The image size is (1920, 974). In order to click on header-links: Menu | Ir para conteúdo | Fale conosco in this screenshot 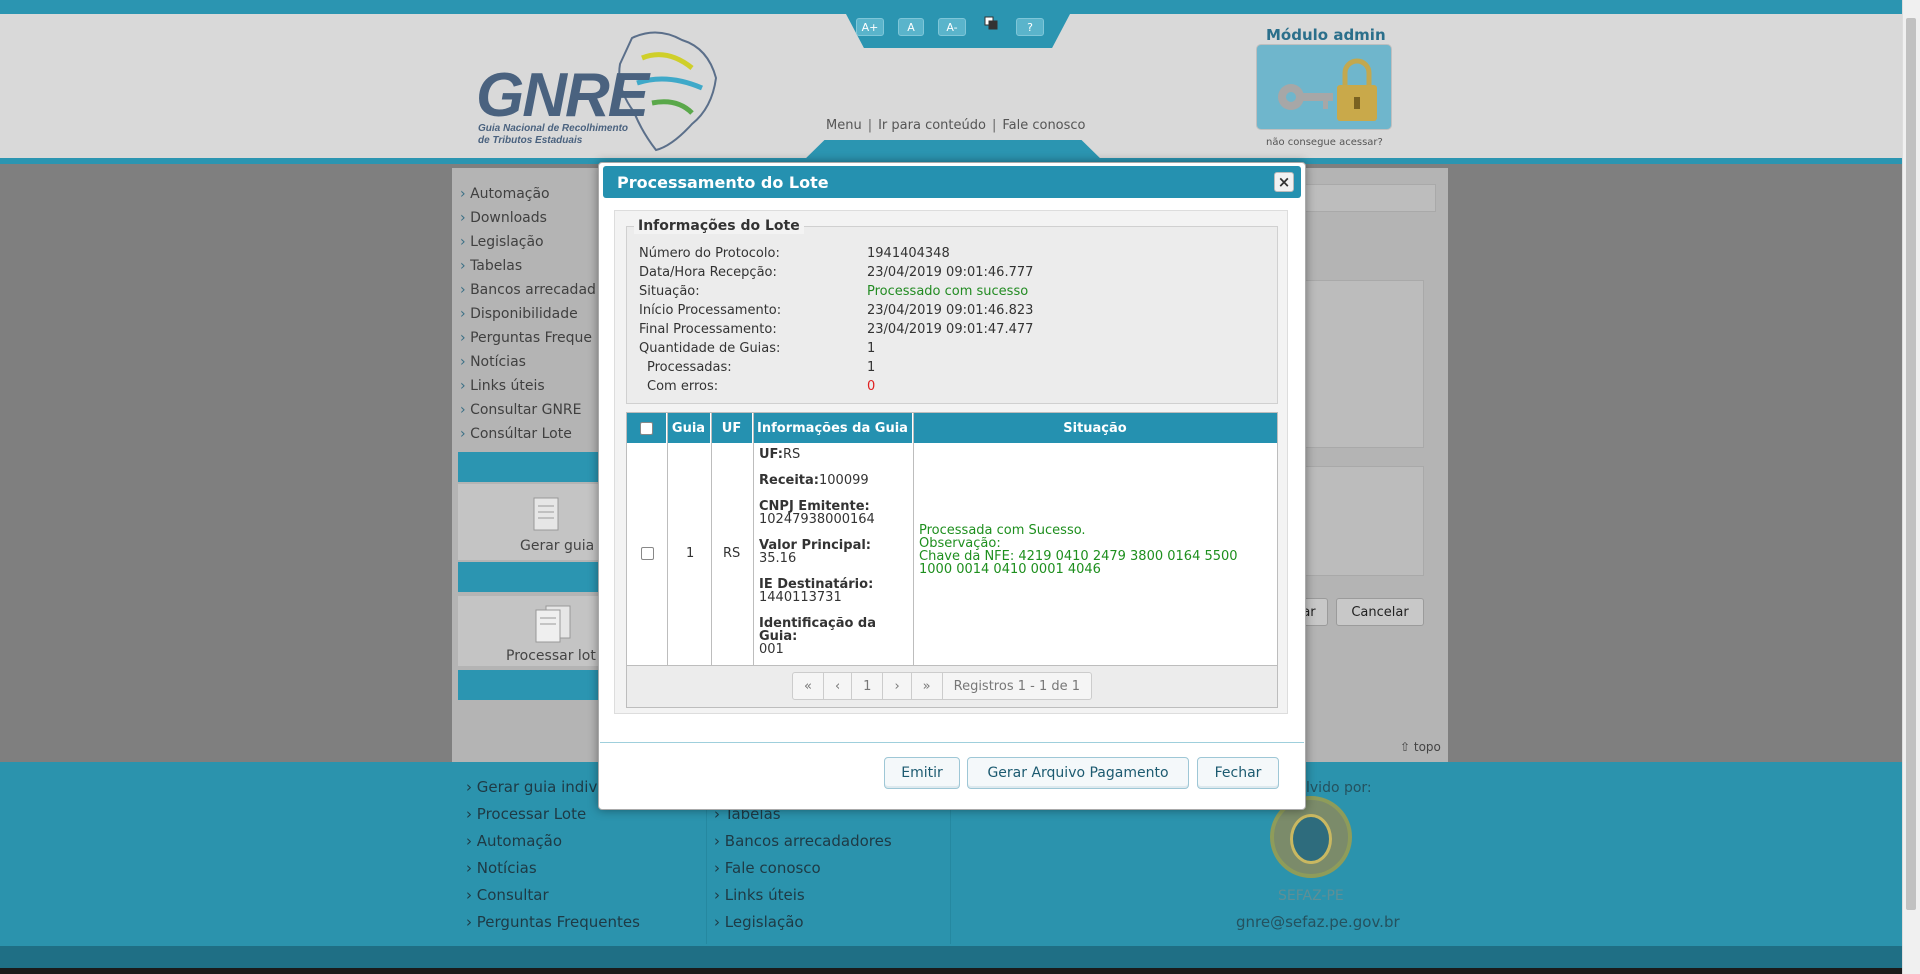, I will do `click(956, 125)`.